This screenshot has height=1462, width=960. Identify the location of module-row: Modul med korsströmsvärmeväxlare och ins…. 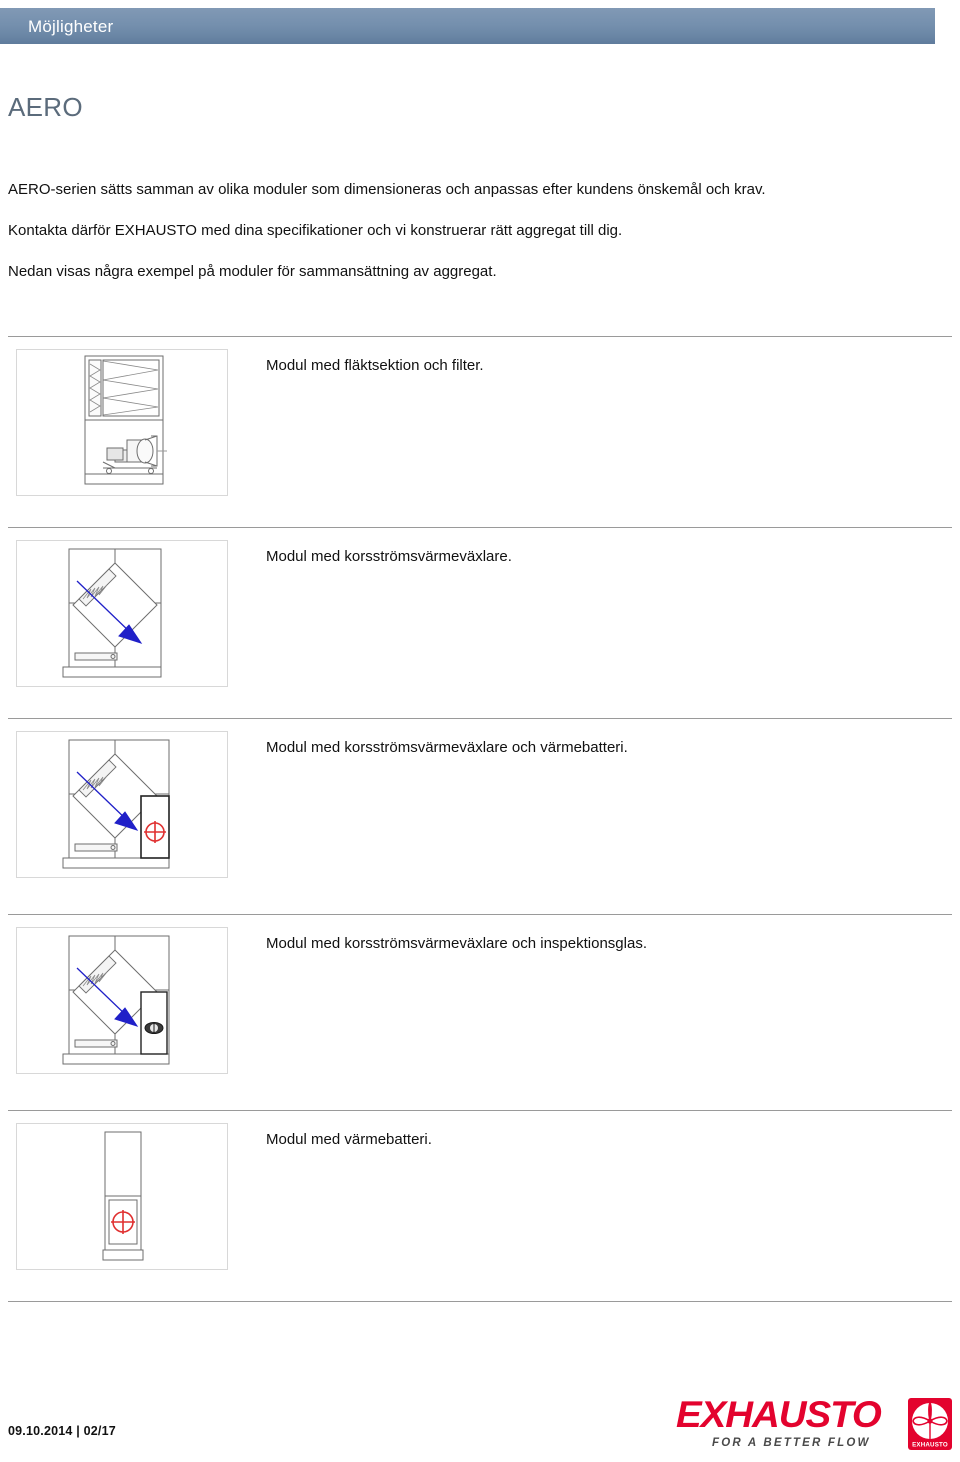
(480, 1012).